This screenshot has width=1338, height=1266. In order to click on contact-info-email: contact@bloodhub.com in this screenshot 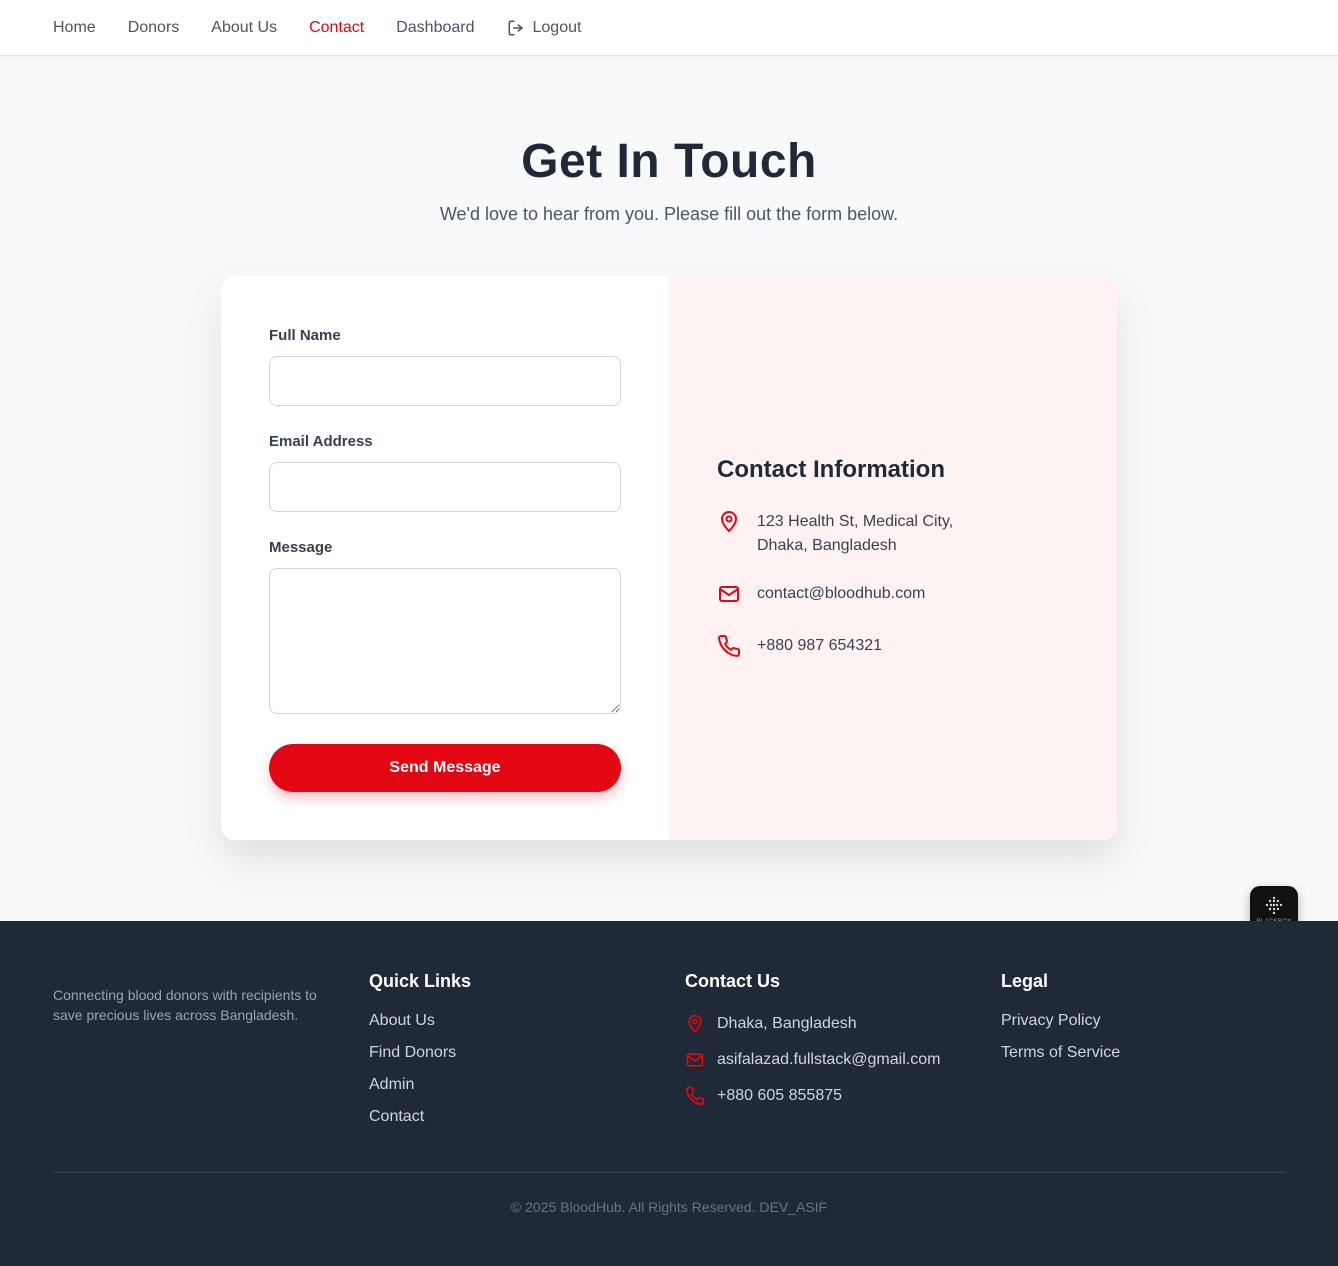, I will do `click(847, 594)`.